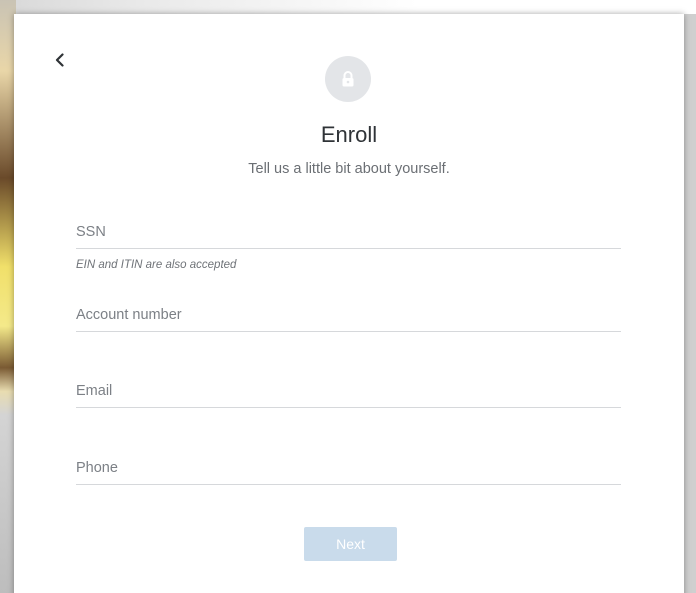 The width and height of the screenshot is (696, 593). I want to click on ssn-input, so click(348, 232).